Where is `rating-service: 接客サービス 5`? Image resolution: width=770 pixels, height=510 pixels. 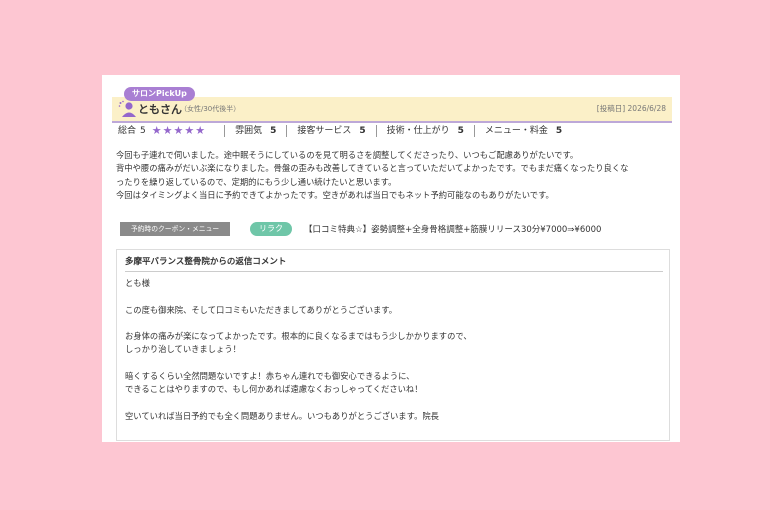 rating-service: 接客サービス 5 is located at coordinates (330, 131).